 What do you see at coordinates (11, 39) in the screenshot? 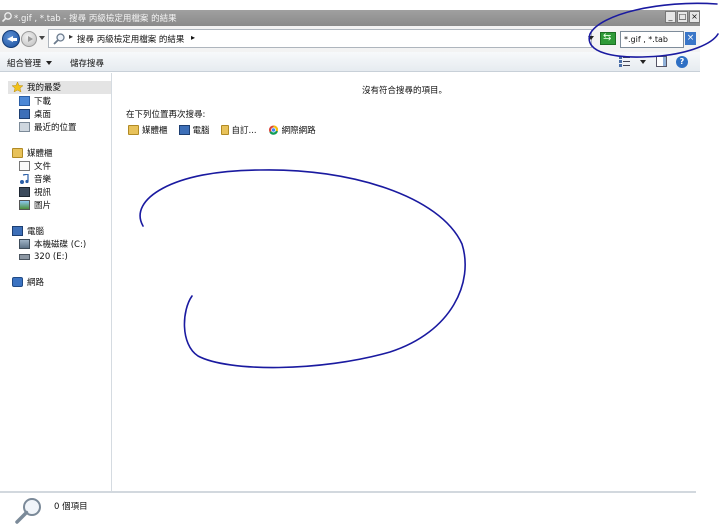
I see `back-button` at bounding box center [11, 39].